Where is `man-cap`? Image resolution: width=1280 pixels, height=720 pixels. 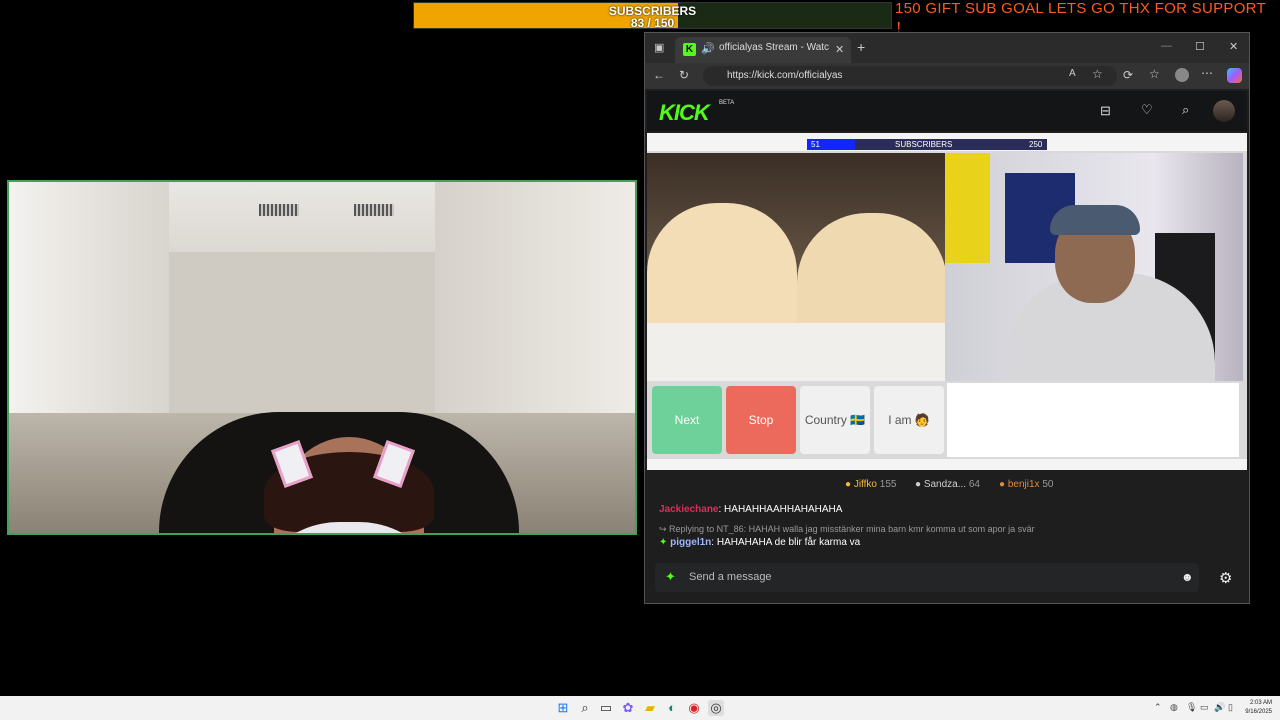 man-cap is located at coordinates (1095, 220).